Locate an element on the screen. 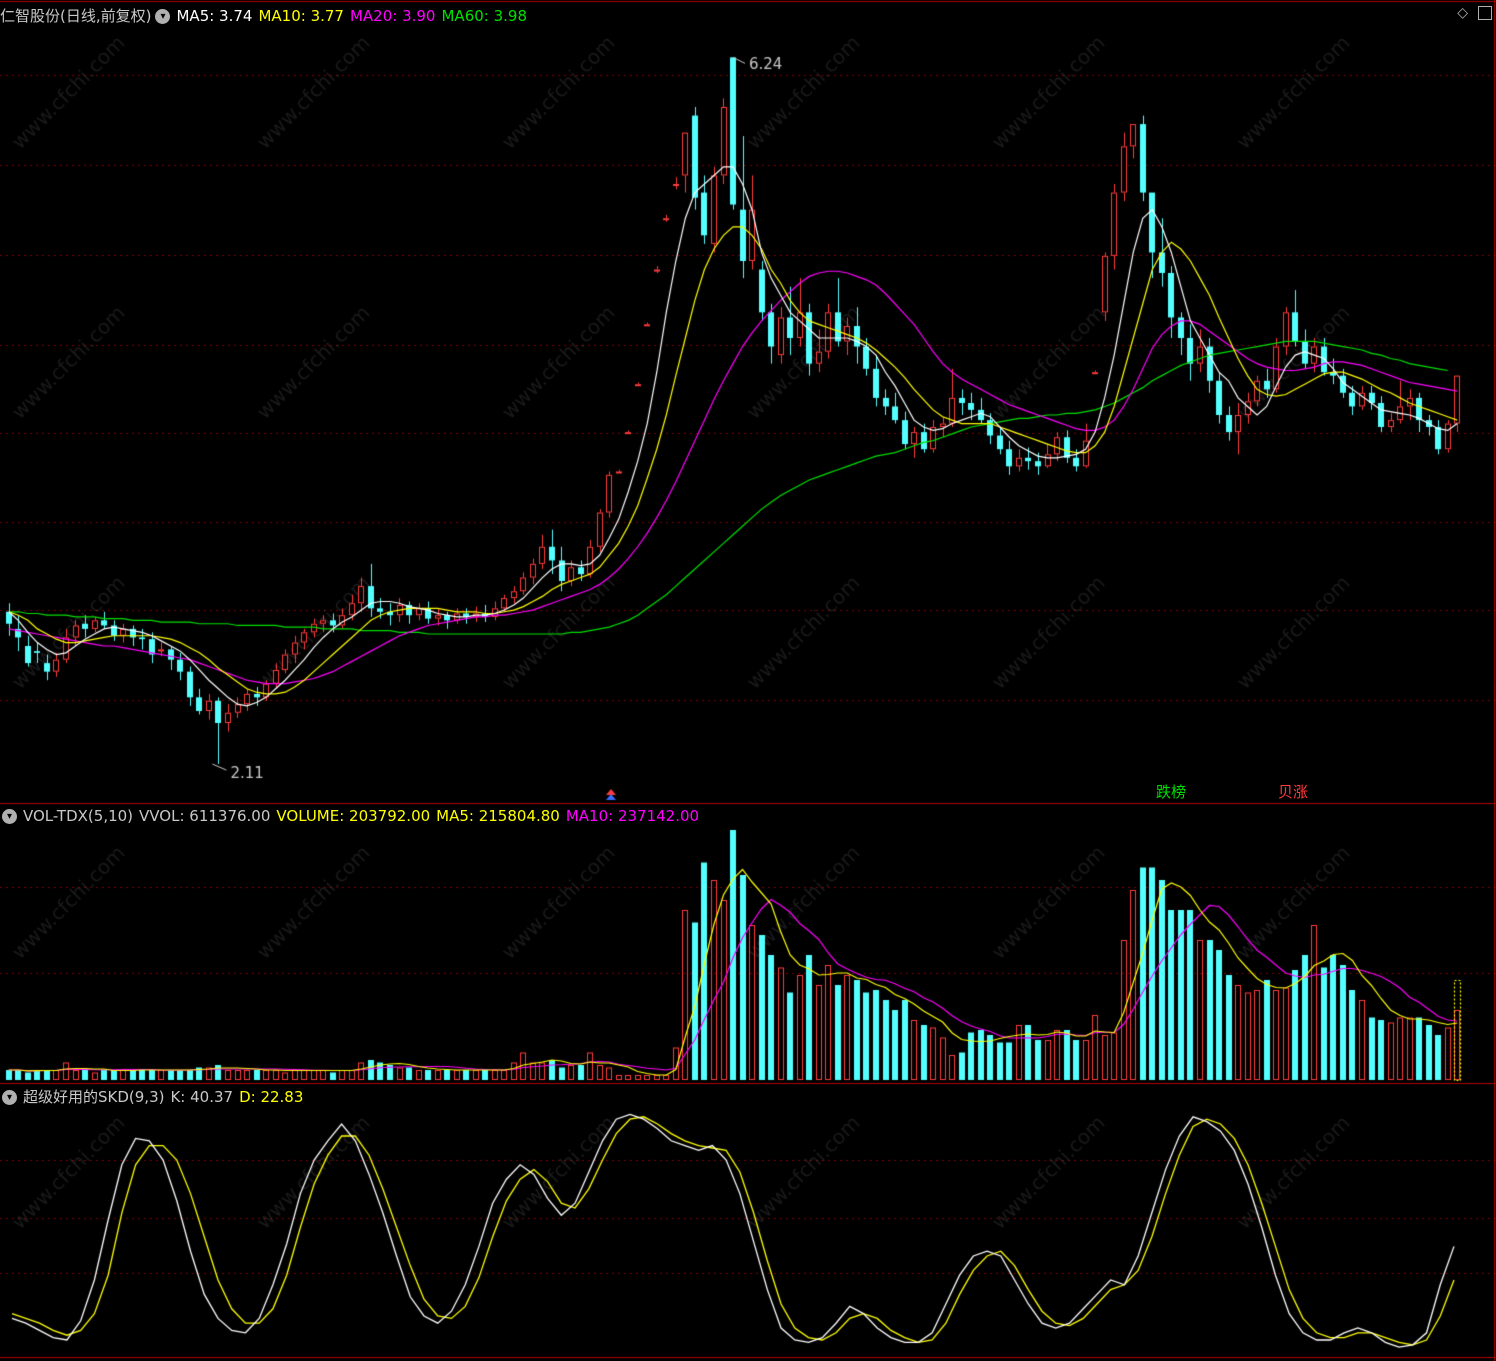  badge-right: 贝涨 is located at coordinates (1293, 792).